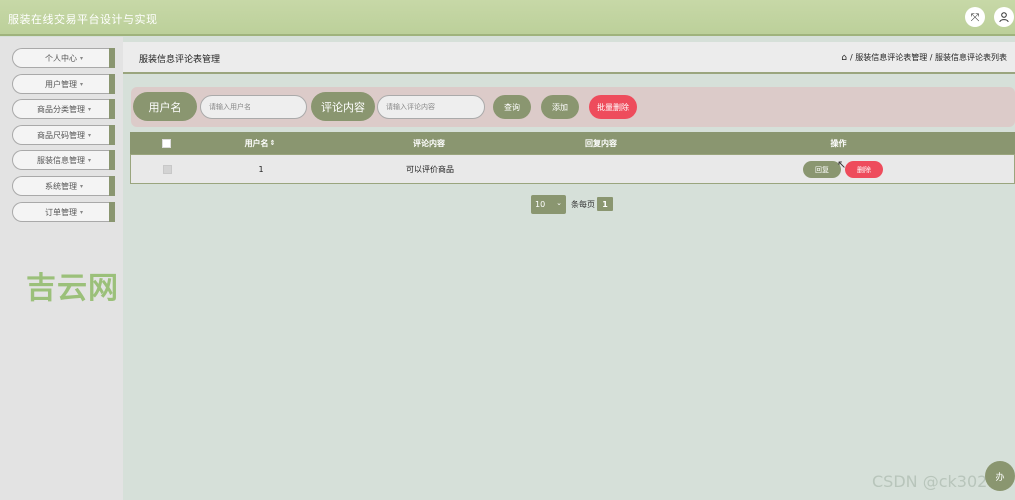 The width and height of the screenshot is (1015, 500). Describe the element at coordinates (559, 203) in the screenshot. I see `chevron-down-icon: ⌄` at that location.